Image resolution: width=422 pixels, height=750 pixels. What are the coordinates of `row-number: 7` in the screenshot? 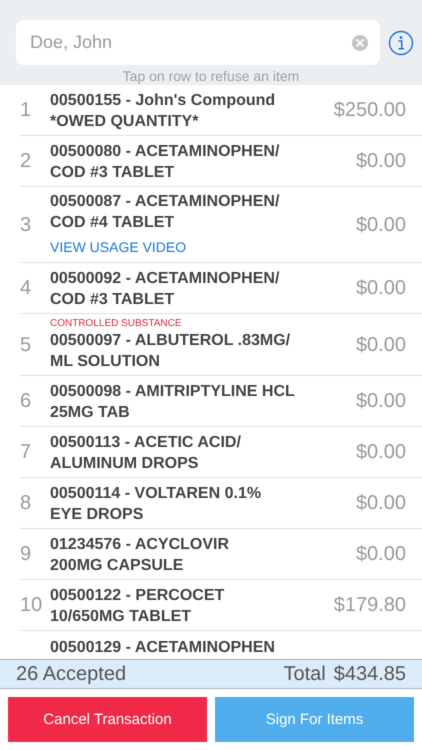 It's located at (26, 452).